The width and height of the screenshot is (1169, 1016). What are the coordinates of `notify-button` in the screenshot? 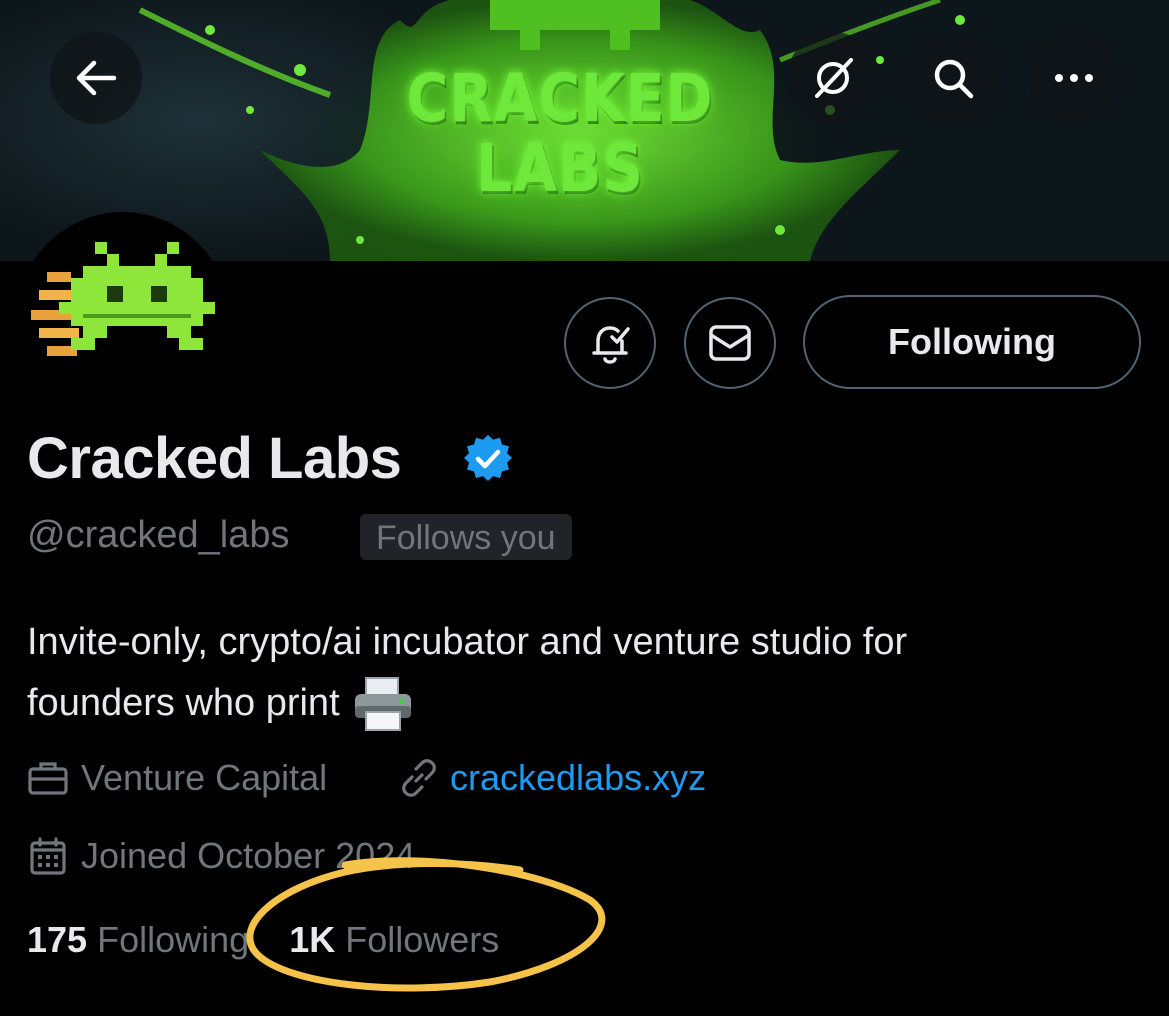 It's located at (610, 343).